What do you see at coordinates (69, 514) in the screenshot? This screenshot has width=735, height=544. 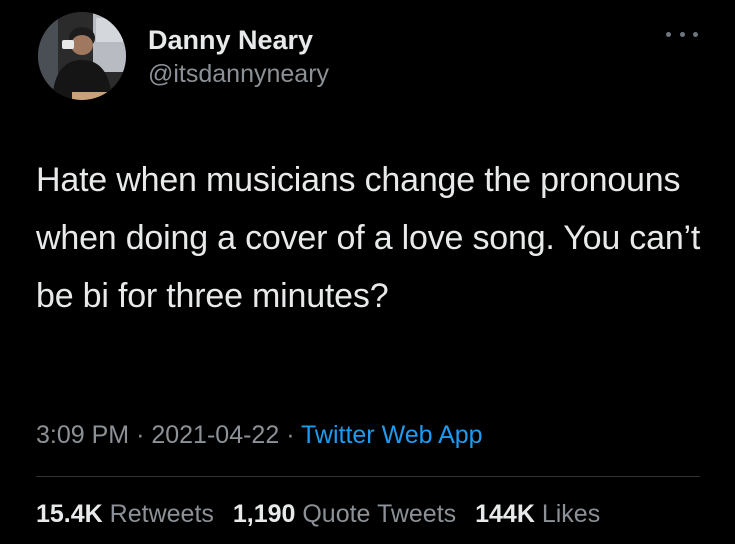 I see `retweets-count: 15.4K` at bounding box center [69, 514].